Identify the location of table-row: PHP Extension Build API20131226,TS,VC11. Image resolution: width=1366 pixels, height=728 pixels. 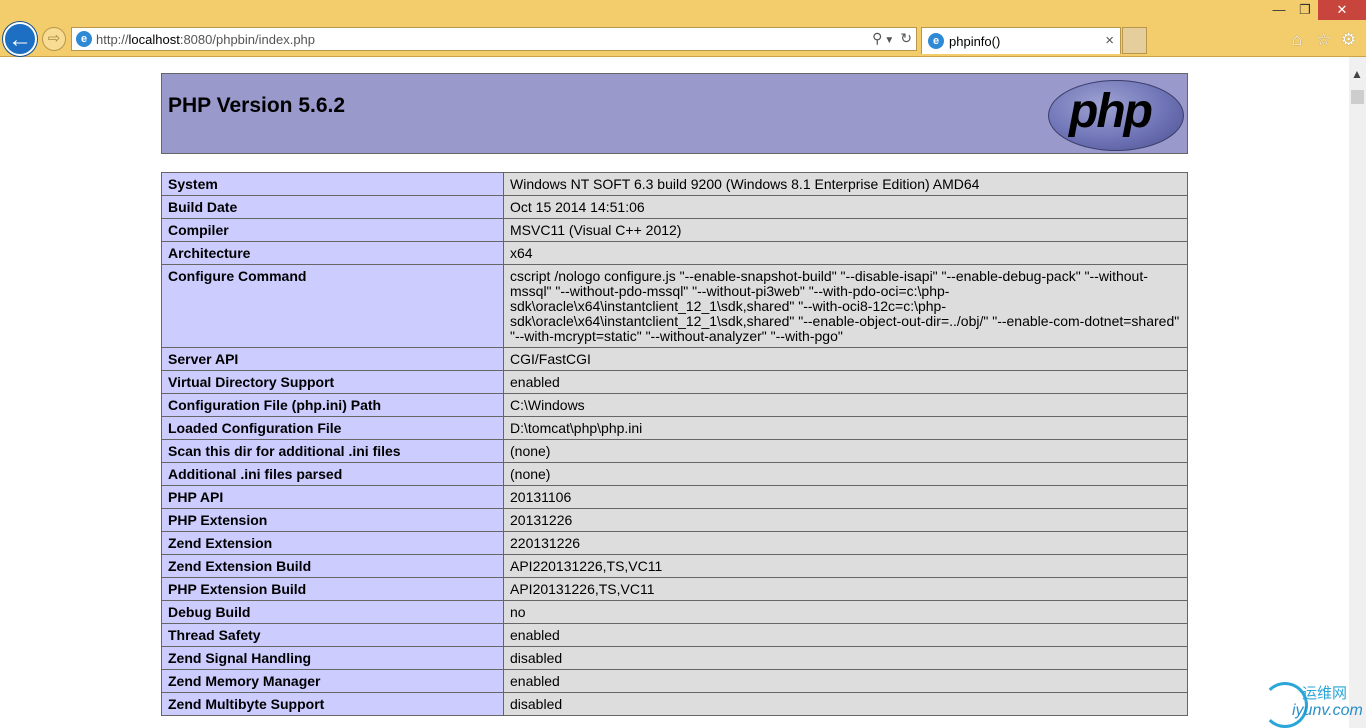
(674, 589).